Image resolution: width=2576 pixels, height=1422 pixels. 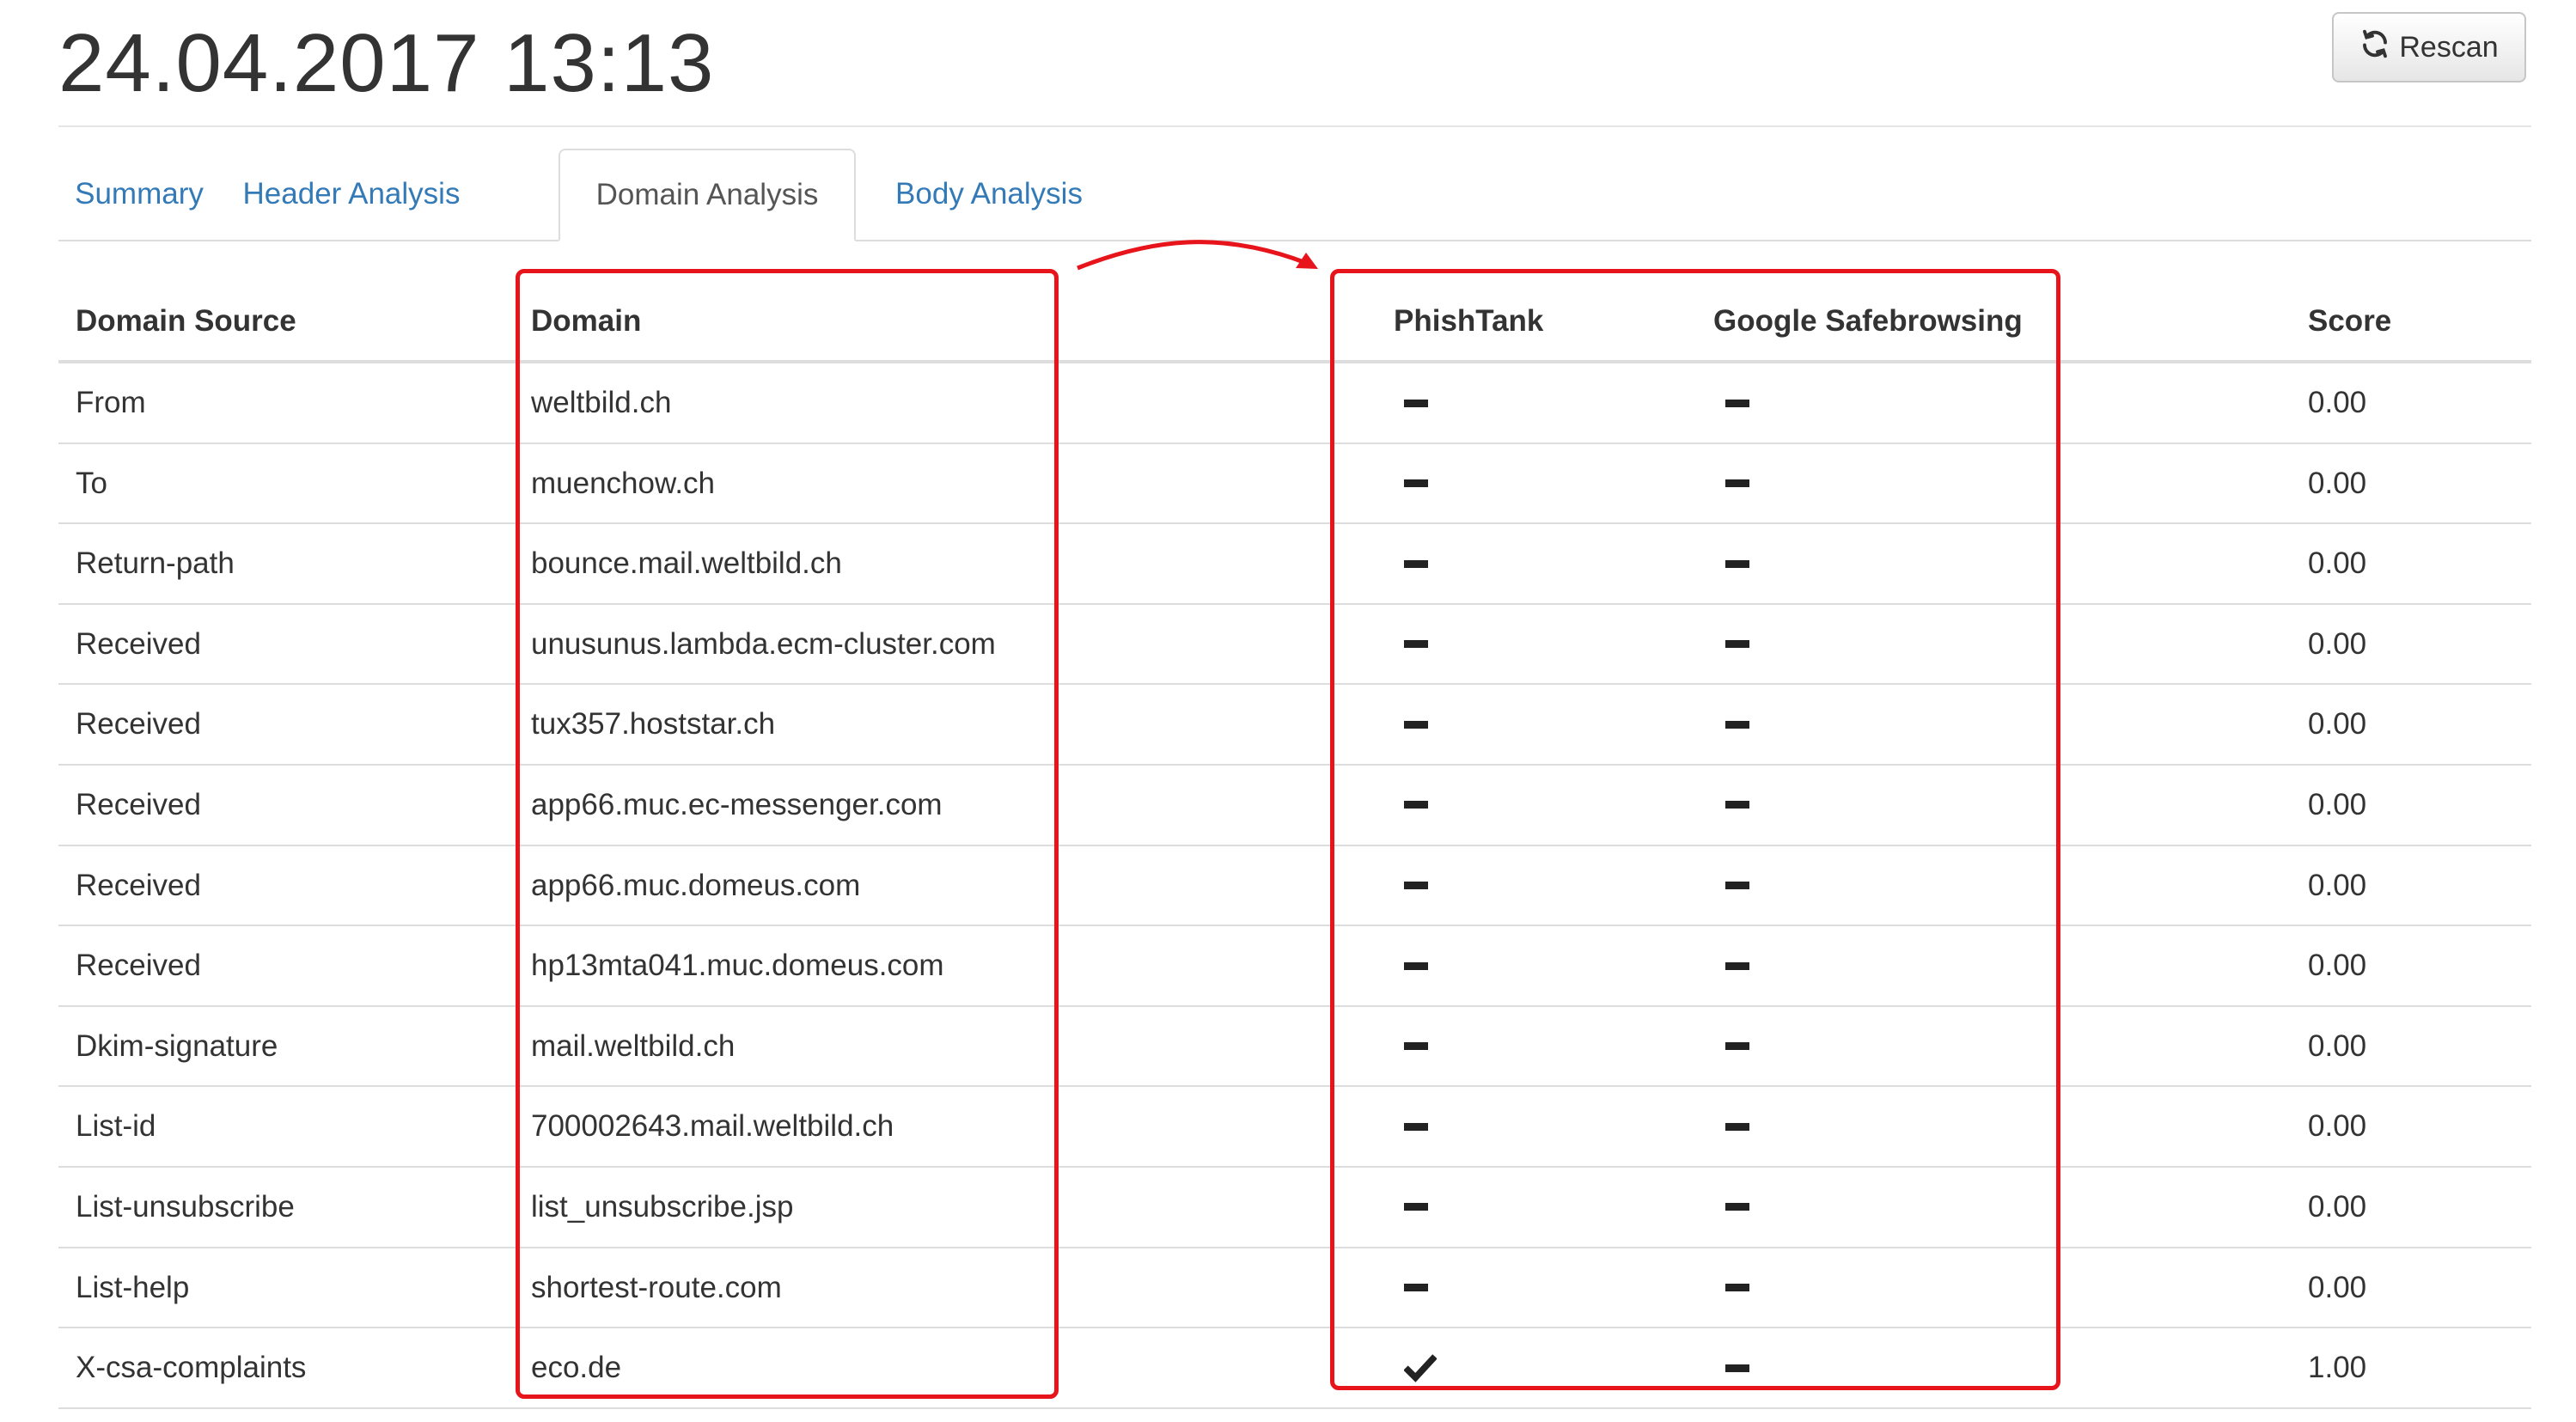 What do you see at coordinates (2374, 47) in the screenshot?
I see `refresh-icon` at bounding box center [2374, 47].